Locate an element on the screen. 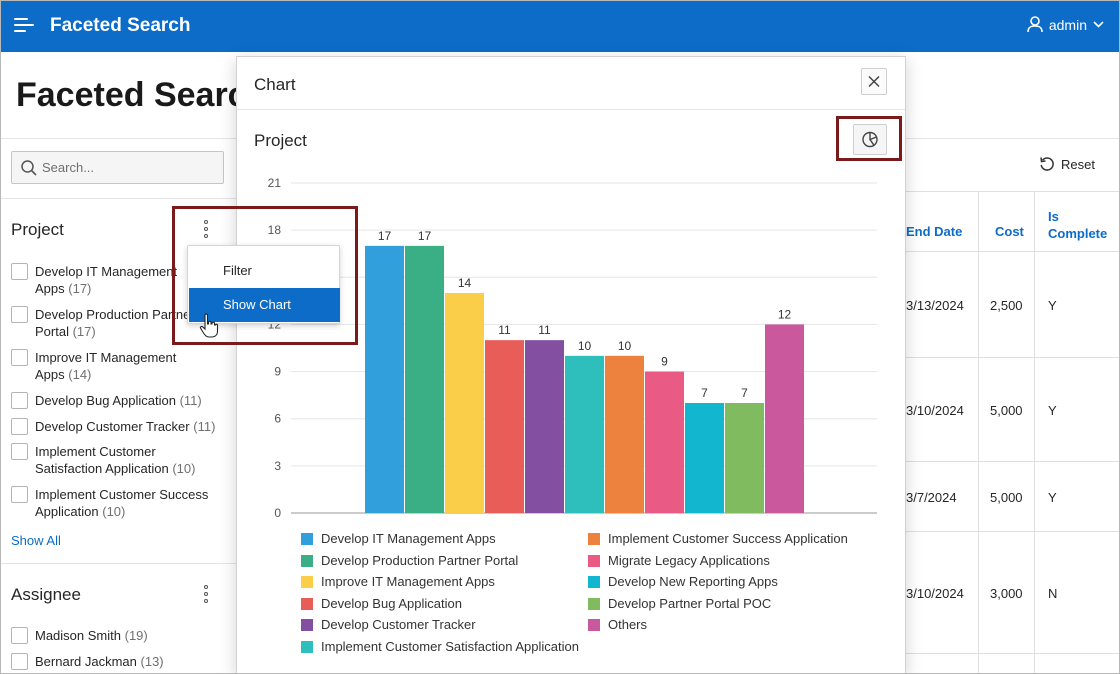  y-tick-label: 6 is located at coordinates (277, 419).